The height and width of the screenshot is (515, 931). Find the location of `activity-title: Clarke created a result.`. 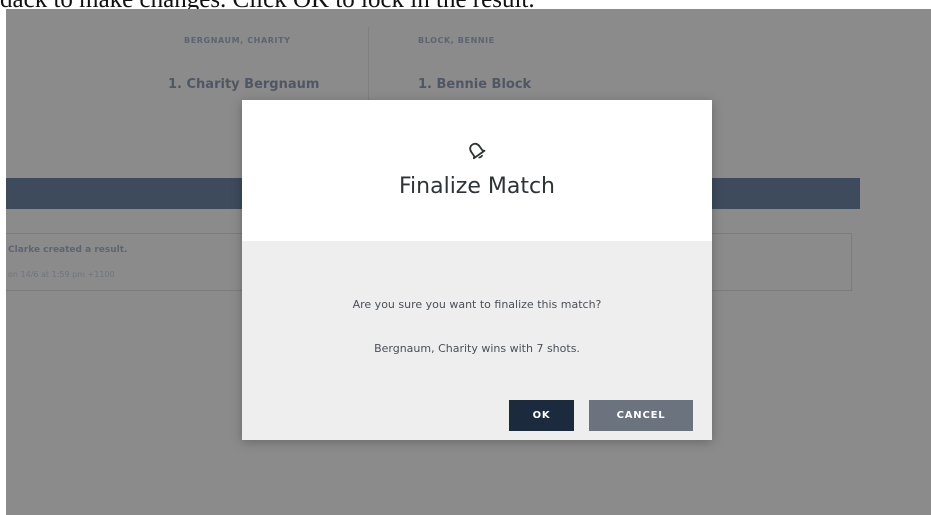

activity-title: Clarke created a result. is located at coordinates (68, 250).